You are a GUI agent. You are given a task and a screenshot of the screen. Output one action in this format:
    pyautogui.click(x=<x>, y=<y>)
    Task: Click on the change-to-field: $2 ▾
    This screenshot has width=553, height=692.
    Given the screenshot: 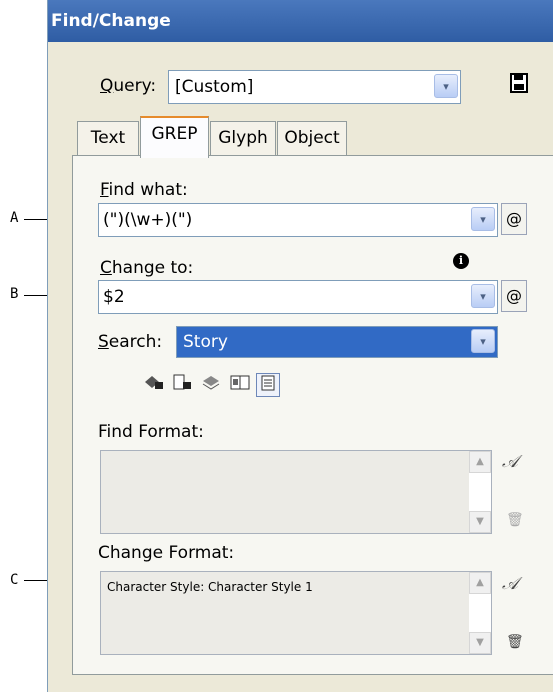 What is the action you would take?
    pyautogui.click(x=298, y=297)
    